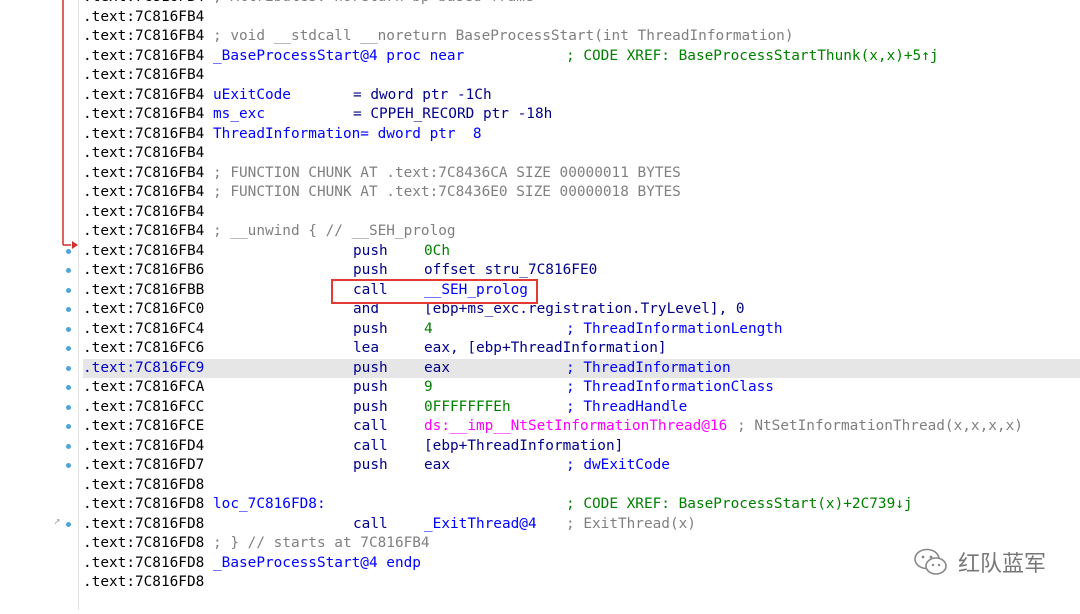 Image resolution: width=1080 pixels, height=614 pixels. Describe the element at coordinates (581, 96) in the screenshot. I see `listing-line: .text:7C816FB4 uExitCode = dword ptr -1Ch` at that location.